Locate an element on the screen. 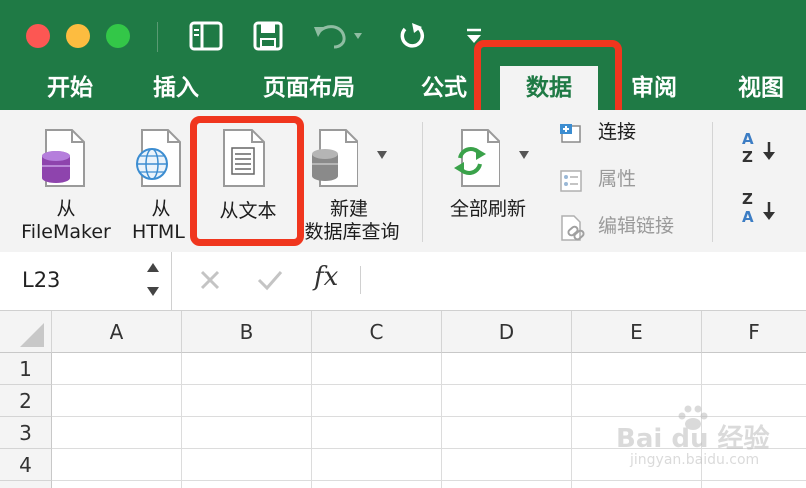 This screenshot has width=806, height=488. edit-links-button: 编辑链接 is located at coordinates (631, 227).